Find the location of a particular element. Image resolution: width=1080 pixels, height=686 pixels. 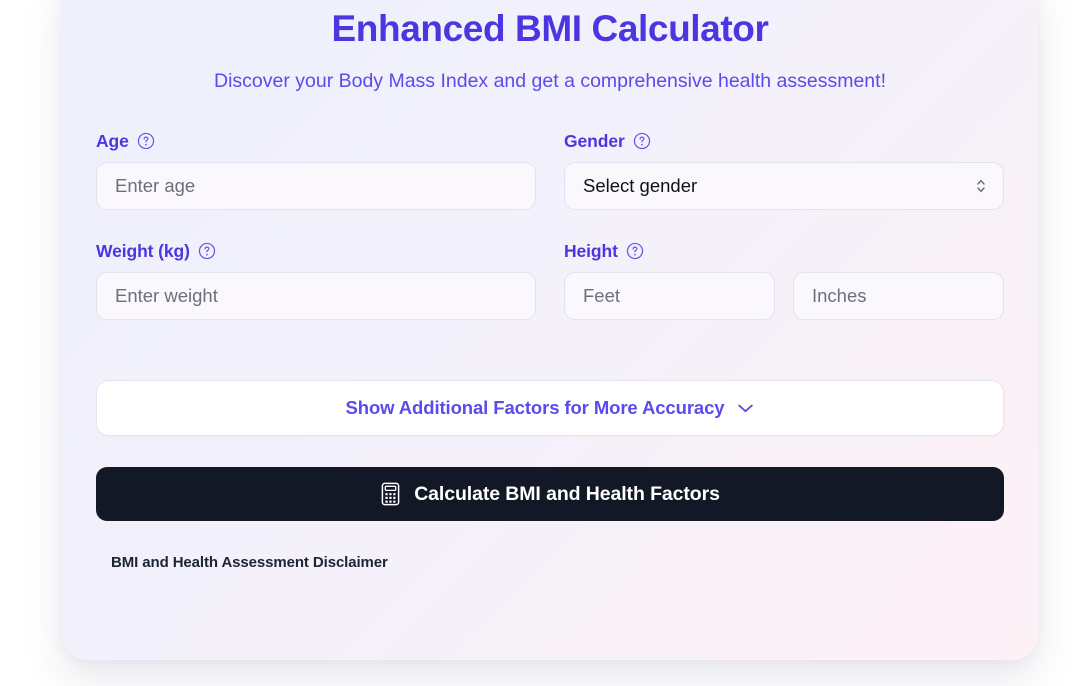

chevron-down-icon is located at coordinates (745, 408).